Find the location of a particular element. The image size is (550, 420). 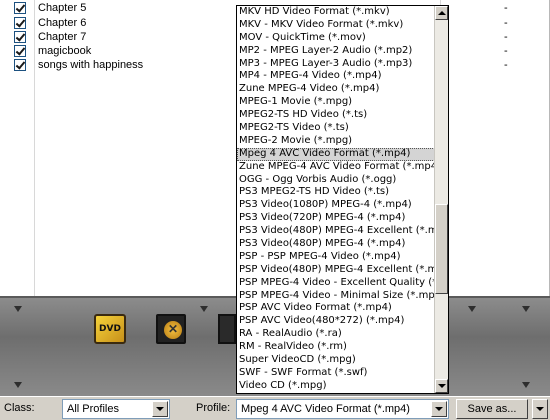

dropdown-option: Video CD (*.mpg) is located at coordinates (336, 386).